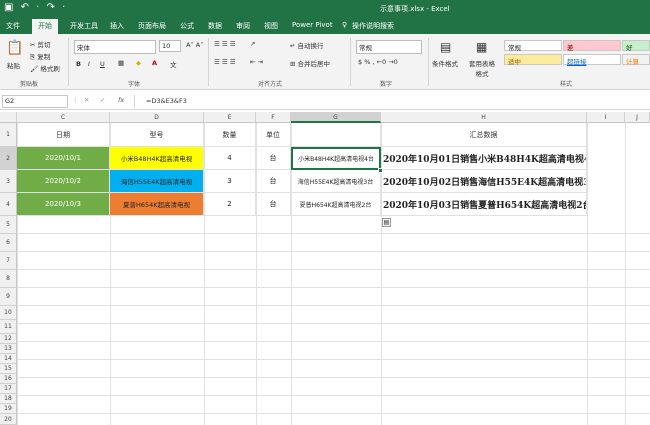 This screenshot has width=650, height=425. I want to click on tab-page-layout: 页面布局, so click(152, 26).